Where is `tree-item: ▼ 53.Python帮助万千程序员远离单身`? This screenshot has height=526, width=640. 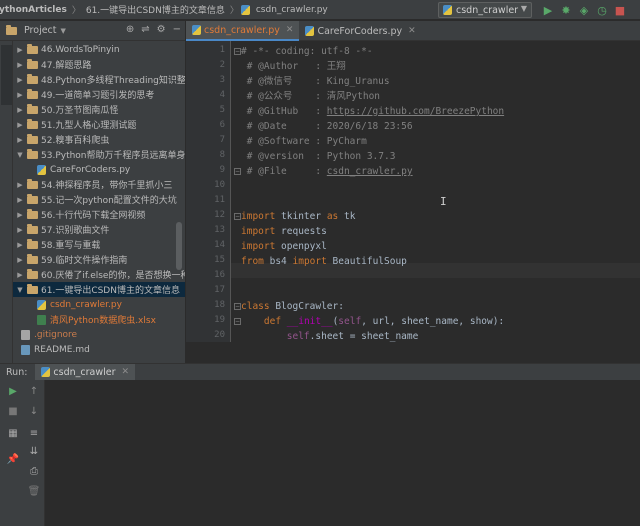 tree-item: ▼ 53.Python帮助万千程序员远离单身 is located at coordinates (99, 154).